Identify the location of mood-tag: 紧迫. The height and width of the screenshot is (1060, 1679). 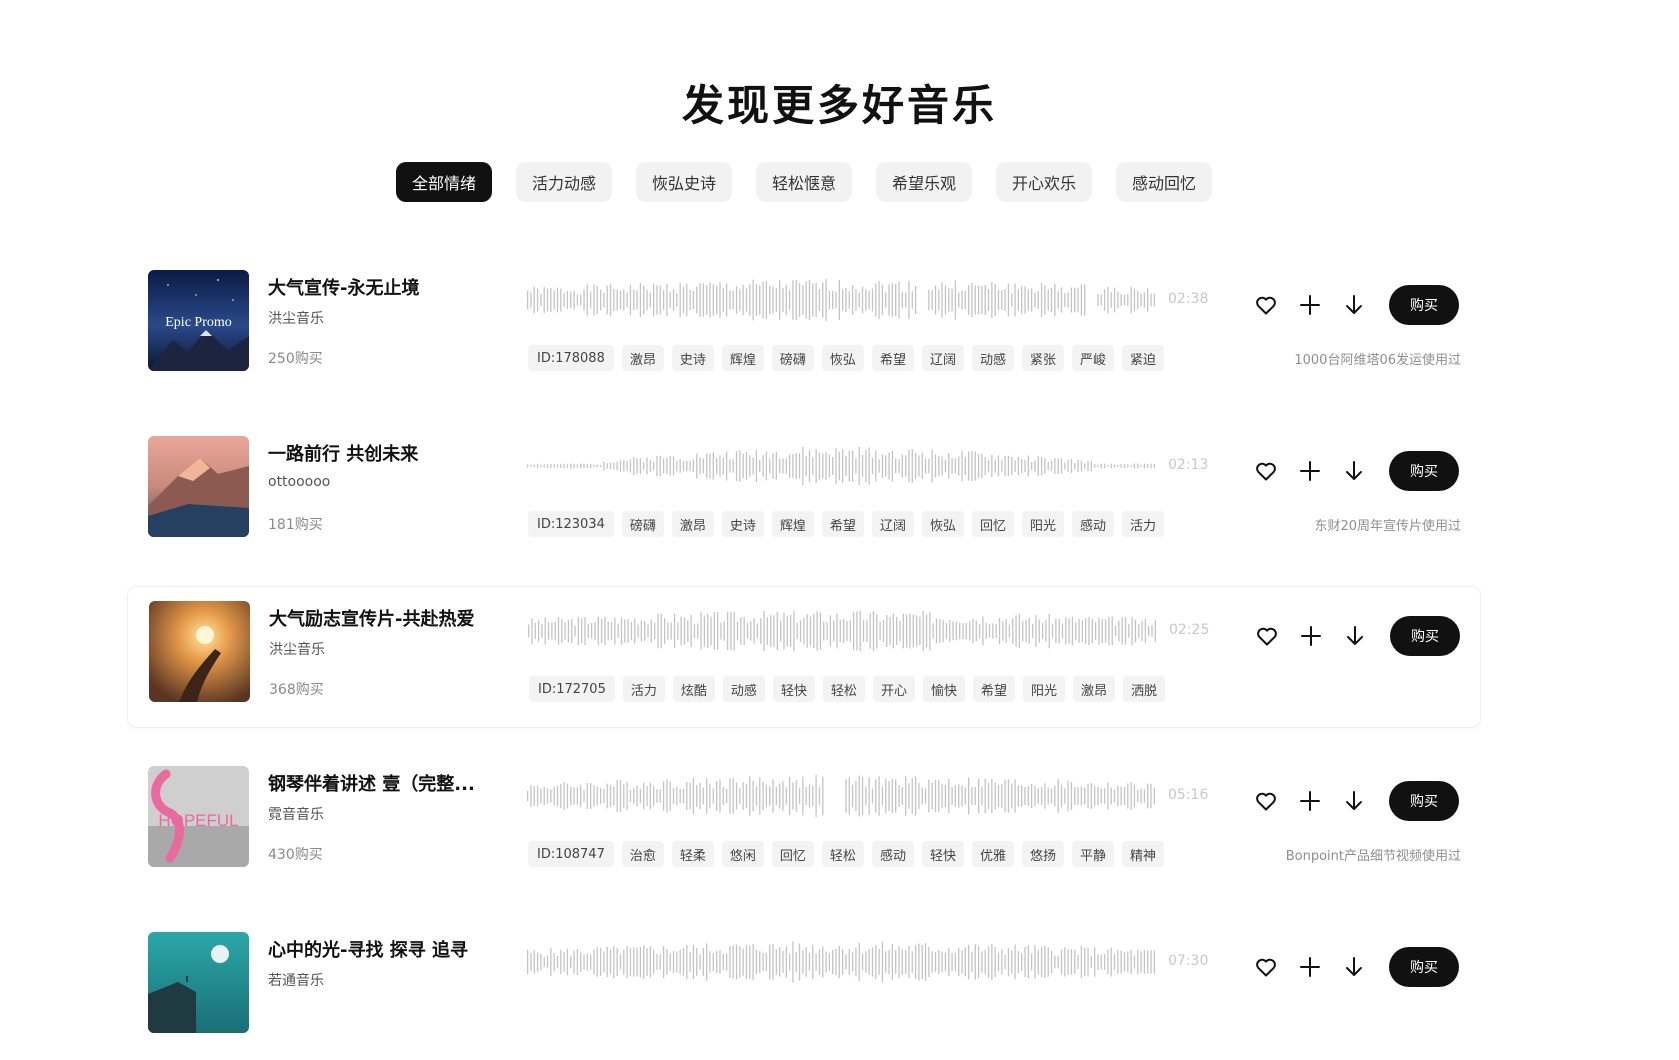
(1143, 358).